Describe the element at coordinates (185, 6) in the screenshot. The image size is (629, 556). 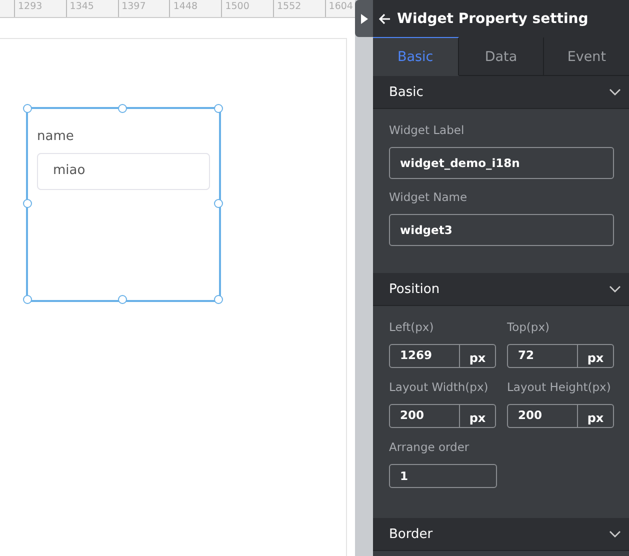
I see `ruler-label: 1448` at that location.